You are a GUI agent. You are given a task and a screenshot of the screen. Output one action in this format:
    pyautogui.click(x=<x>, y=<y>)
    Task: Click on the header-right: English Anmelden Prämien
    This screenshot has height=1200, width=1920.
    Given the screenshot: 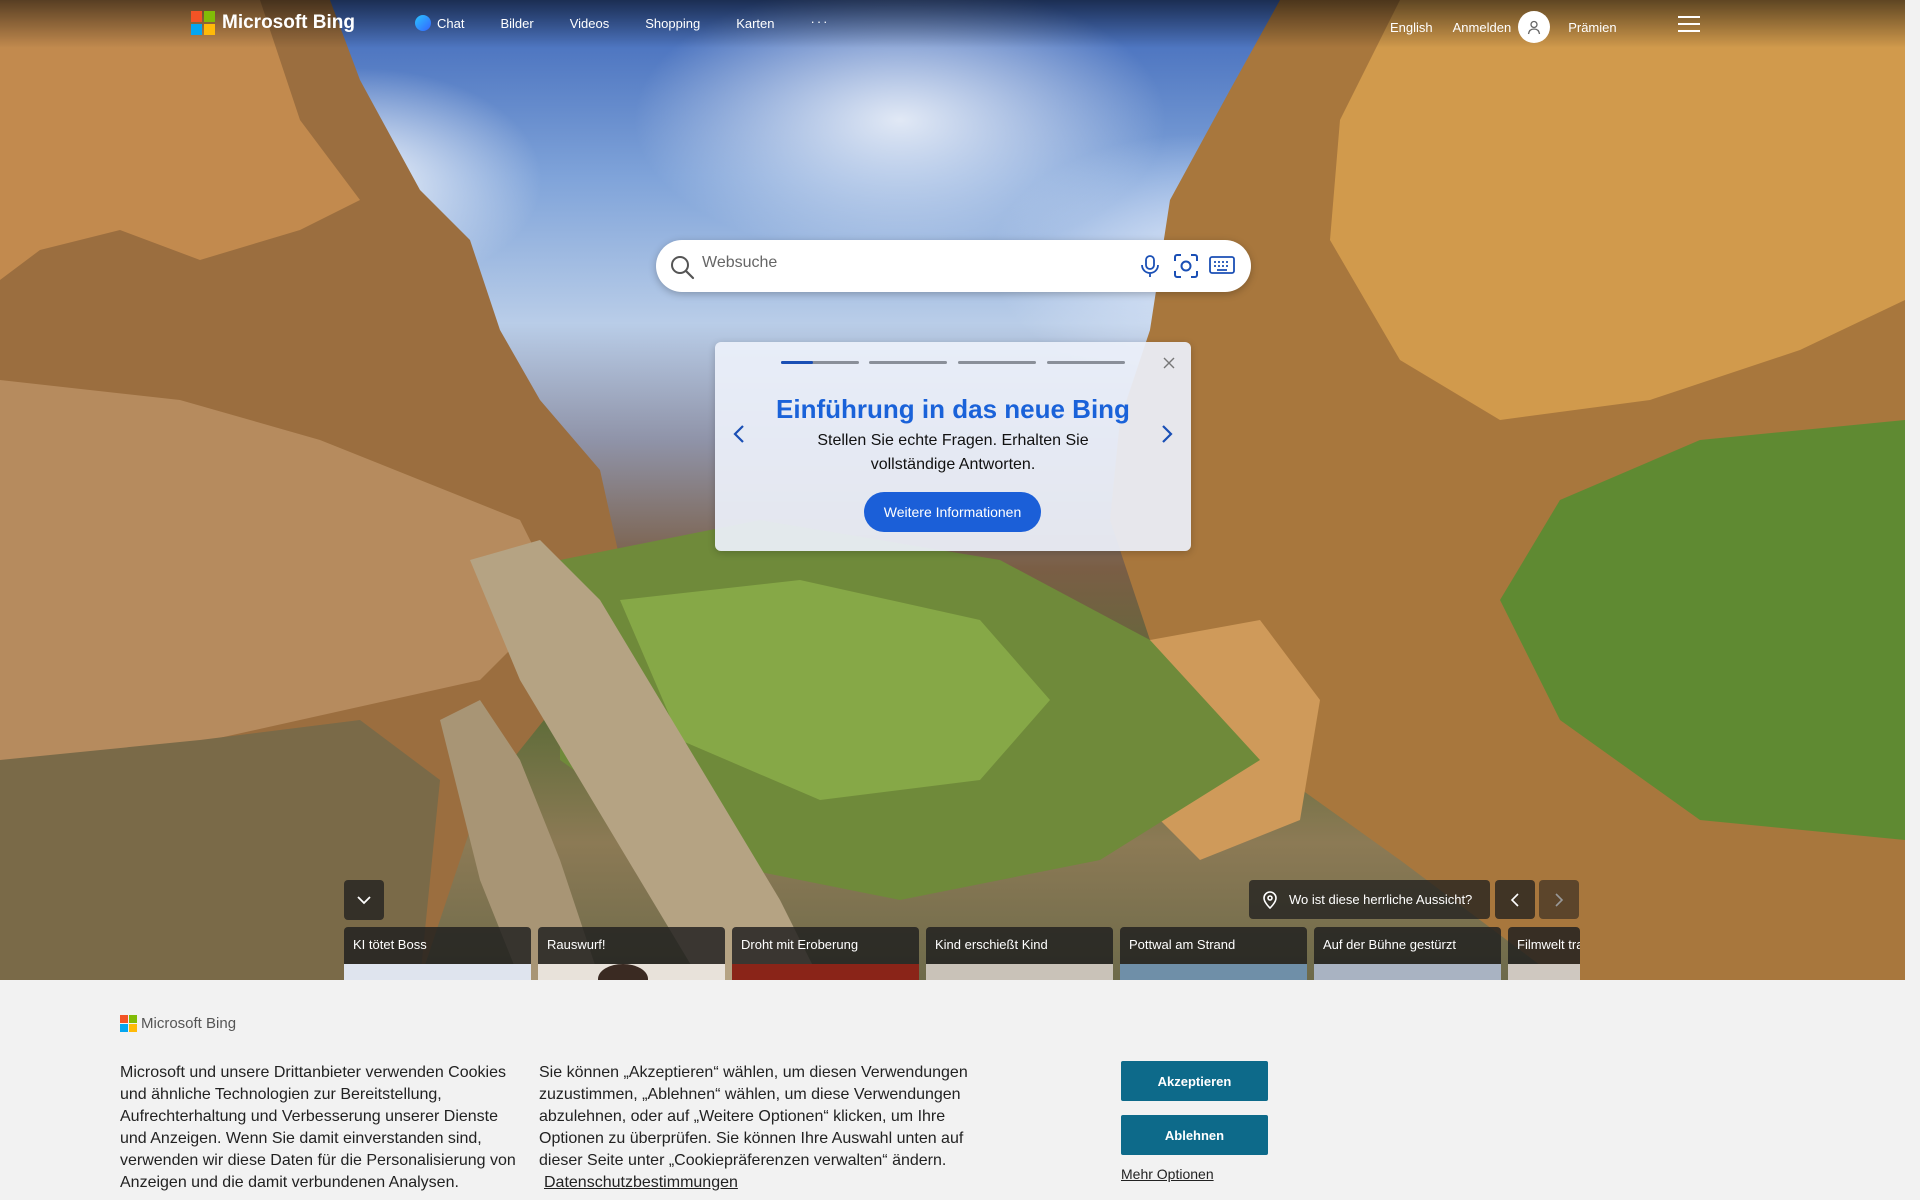 What is the action you would take?
    pyautogui.click(x=1503, y=27)
    